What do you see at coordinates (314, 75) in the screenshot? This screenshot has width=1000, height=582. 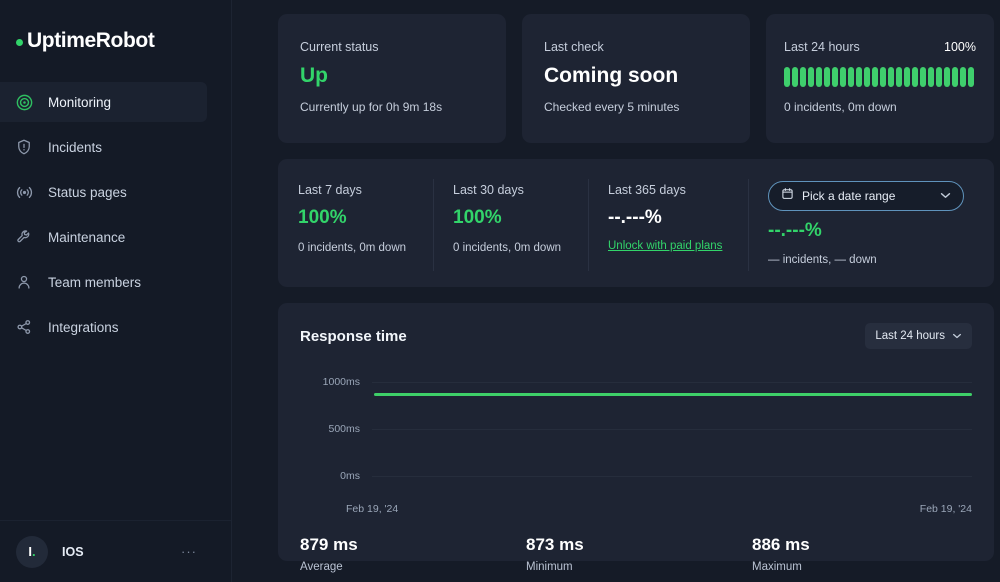 I see `current-status-value: Up` at bounding box center [314, 75].